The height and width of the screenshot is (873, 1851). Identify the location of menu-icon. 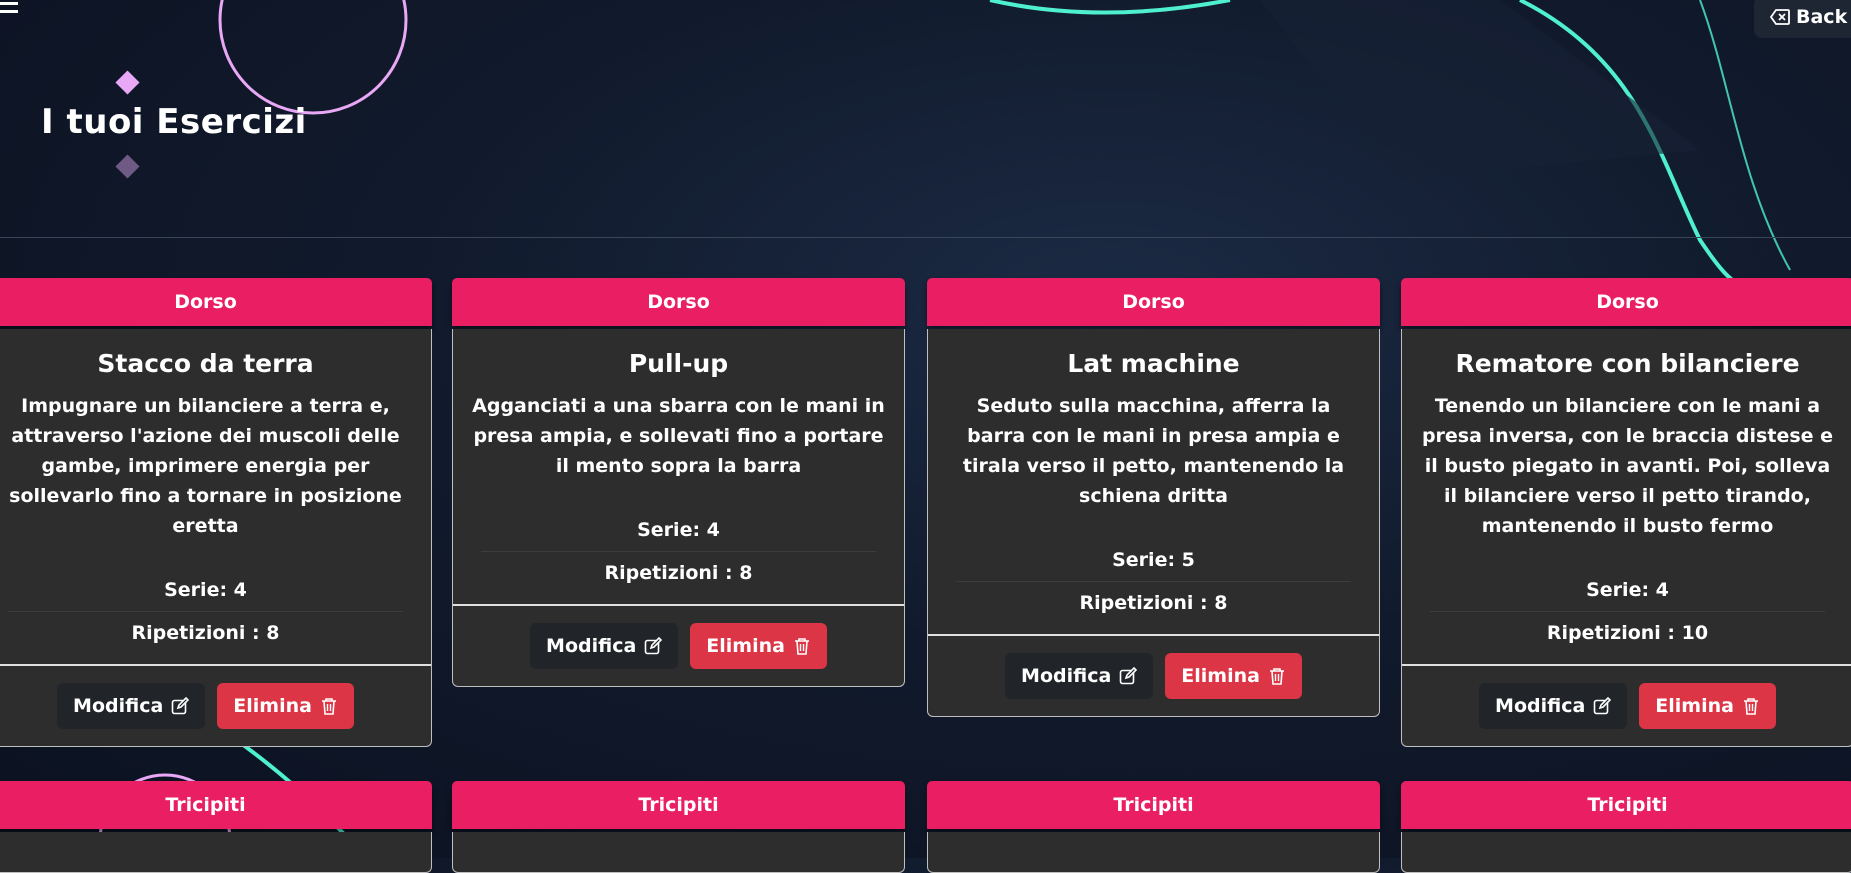
(9, 10).